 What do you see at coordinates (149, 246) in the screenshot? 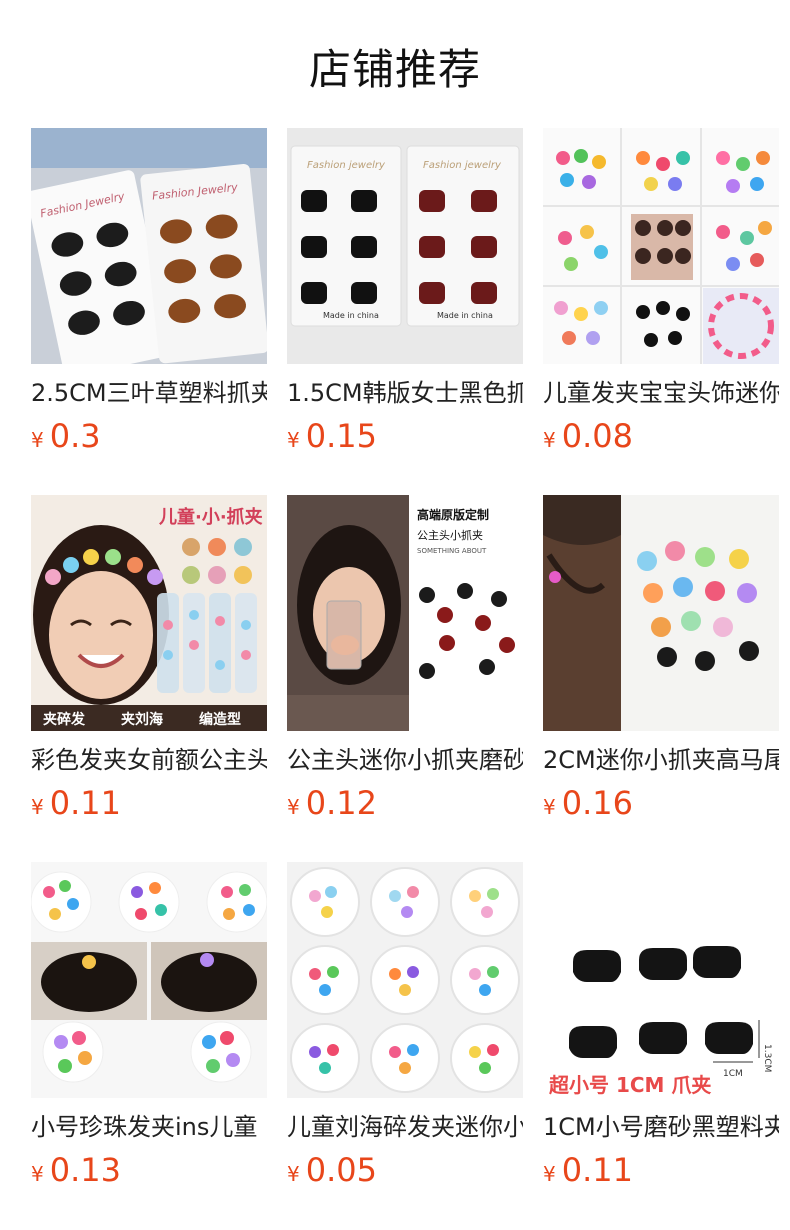
I see `product-image: Fashion Jewelry Fashion Jewelry` at bounding box center [149, 246].